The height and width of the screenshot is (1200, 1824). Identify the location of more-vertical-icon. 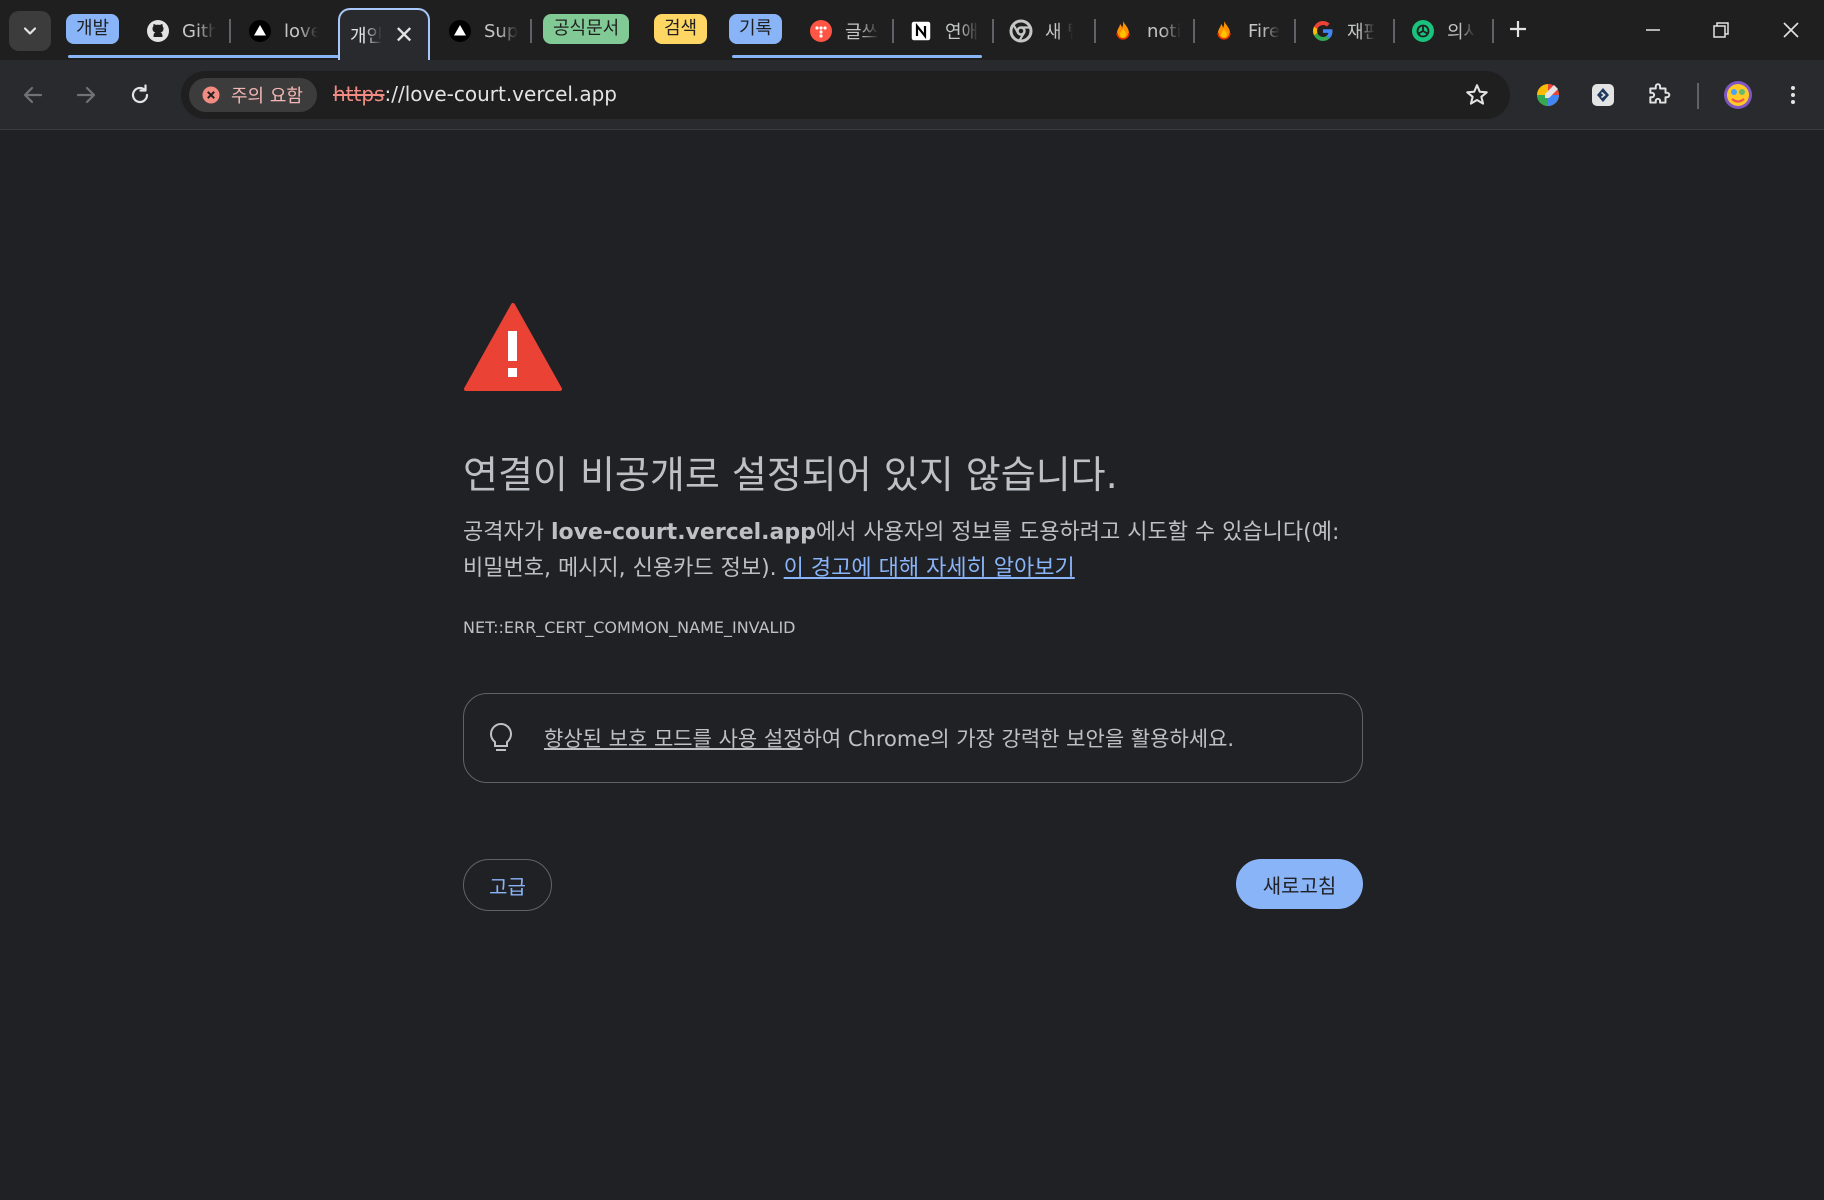
(1793, 95).